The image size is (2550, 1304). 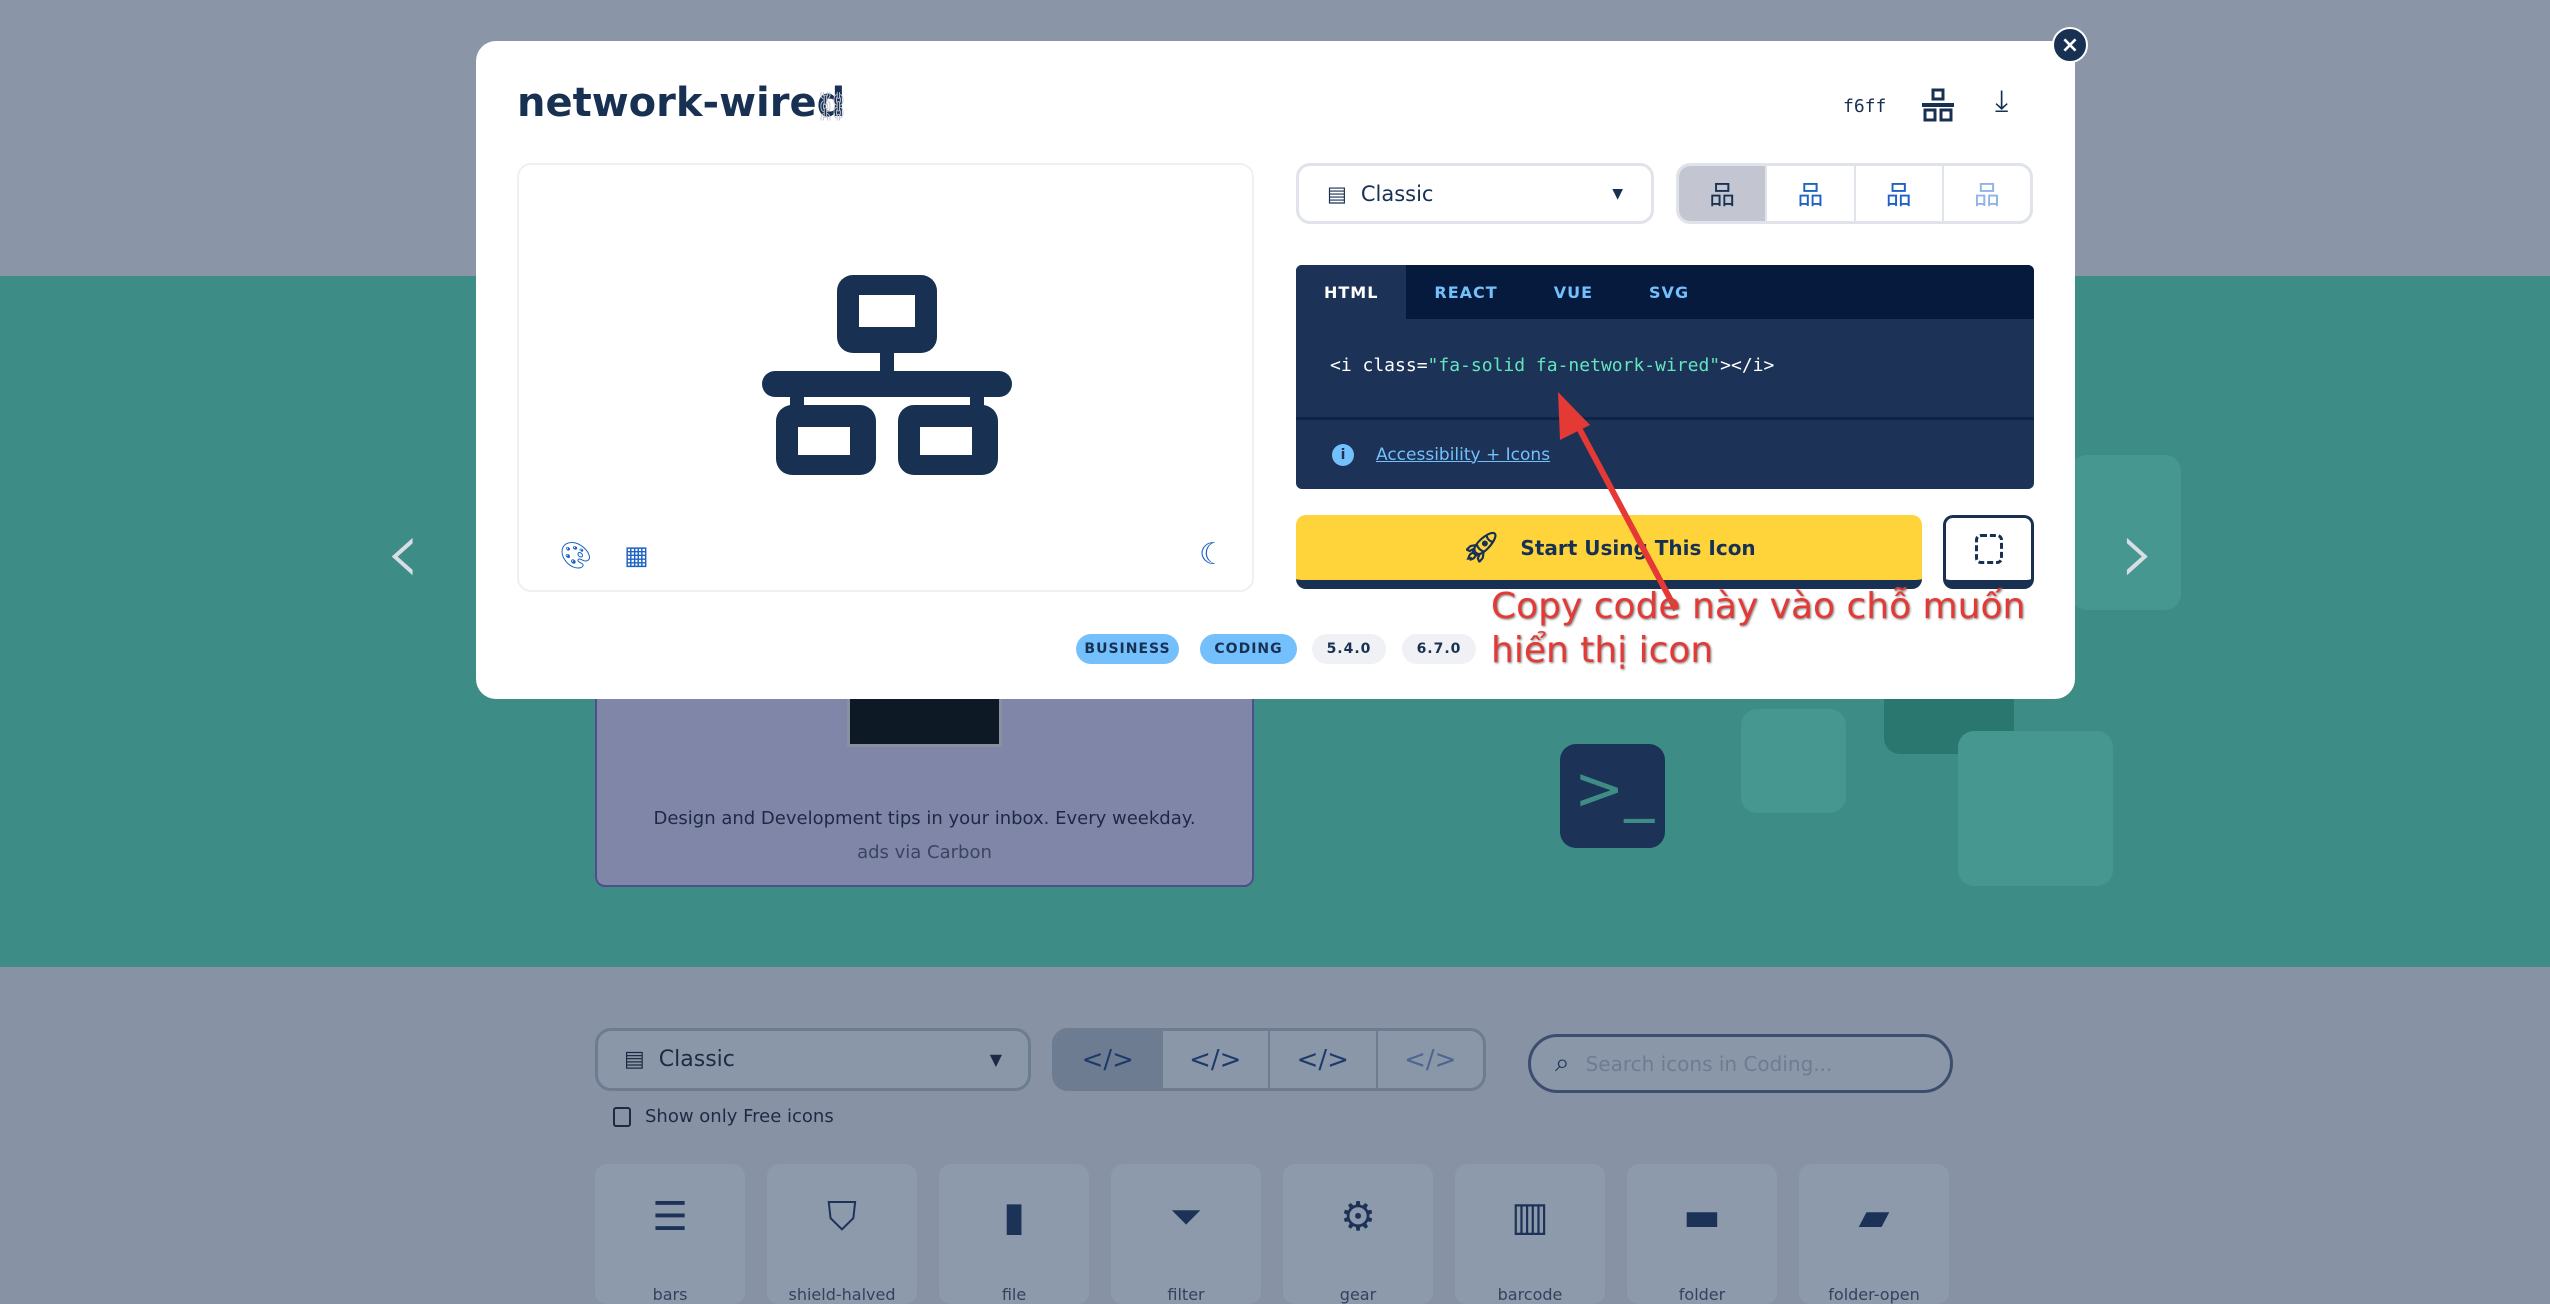 I want to click on unicode-value: f6ff, so click(x=1864, y=106).